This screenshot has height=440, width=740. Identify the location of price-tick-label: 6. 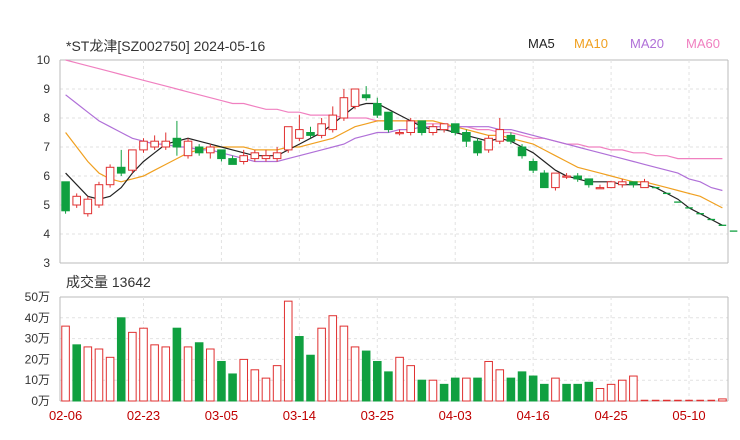
(46, 176).